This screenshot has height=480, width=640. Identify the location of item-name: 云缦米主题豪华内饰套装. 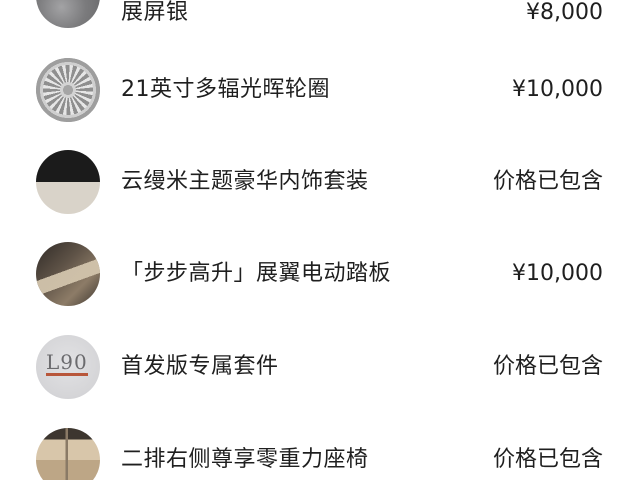
(245, 181).